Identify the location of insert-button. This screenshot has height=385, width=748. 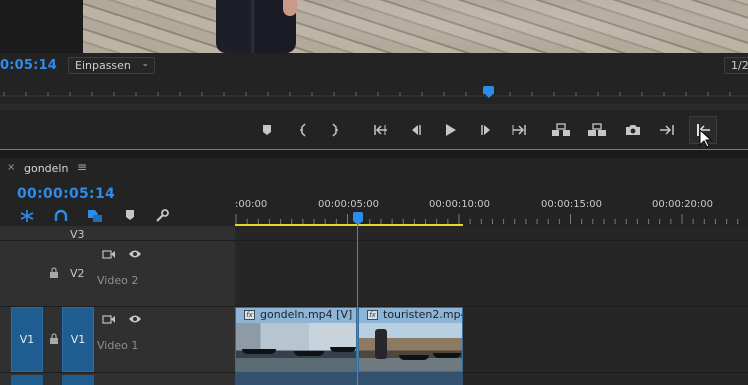
(667, 130).